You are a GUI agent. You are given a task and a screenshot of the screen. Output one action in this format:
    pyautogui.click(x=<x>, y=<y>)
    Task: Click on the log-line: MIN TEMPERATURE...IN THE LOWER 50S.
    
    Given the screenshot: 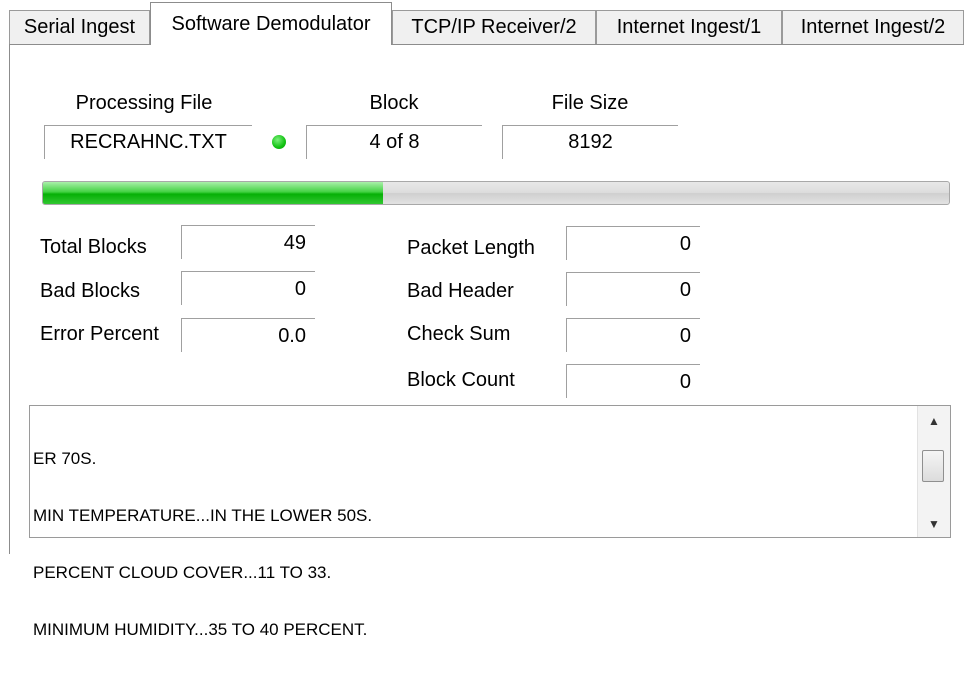 What is the action you would take?
    pyautogui.click(x=203, y=515)
    